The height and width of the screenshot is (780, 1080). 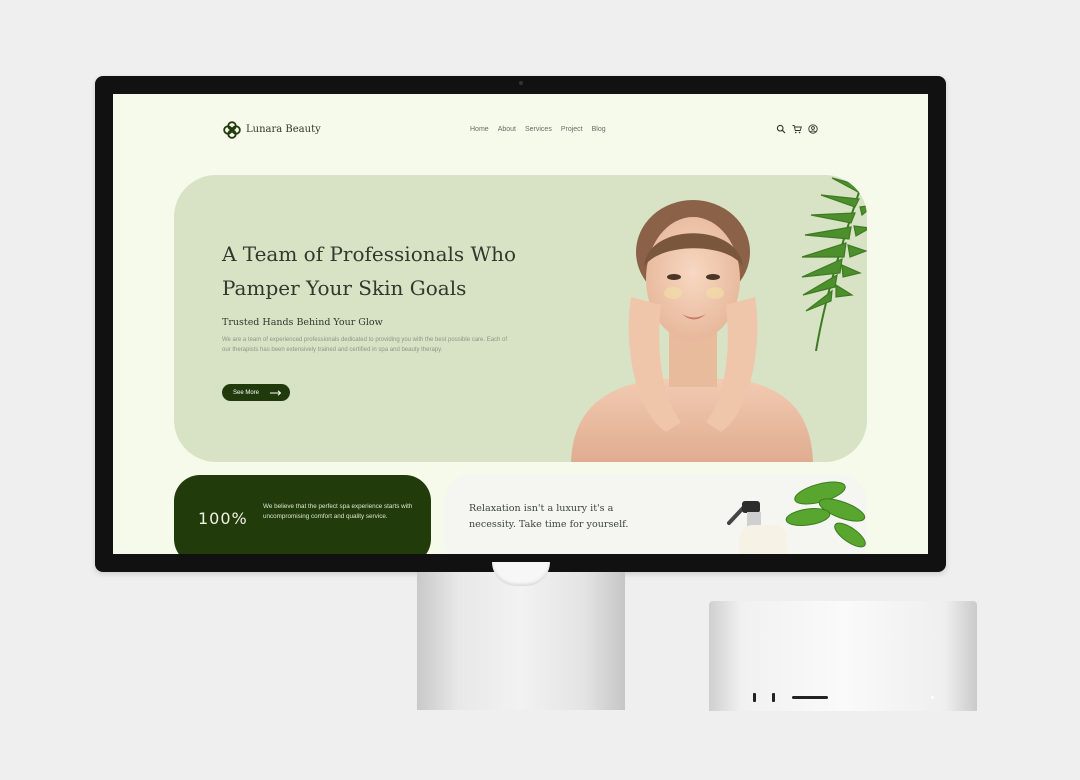 What do you see at coordinates (302, 322) in the screenshot?
I see `hero-subheading: Trusted Hands Behind Your Glow` at bounding box center [302, 322].